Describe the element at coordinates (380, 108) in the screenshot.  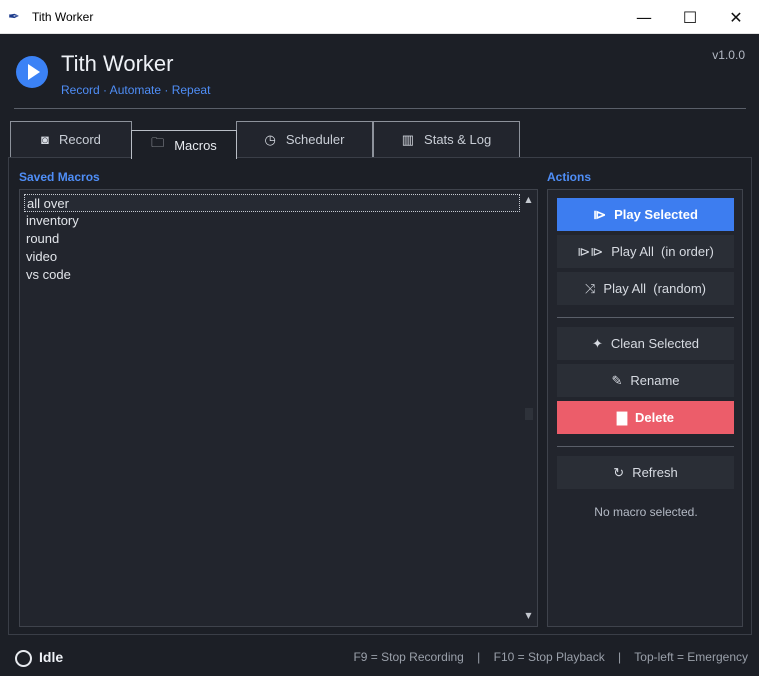
I see `header-divider` at that location.